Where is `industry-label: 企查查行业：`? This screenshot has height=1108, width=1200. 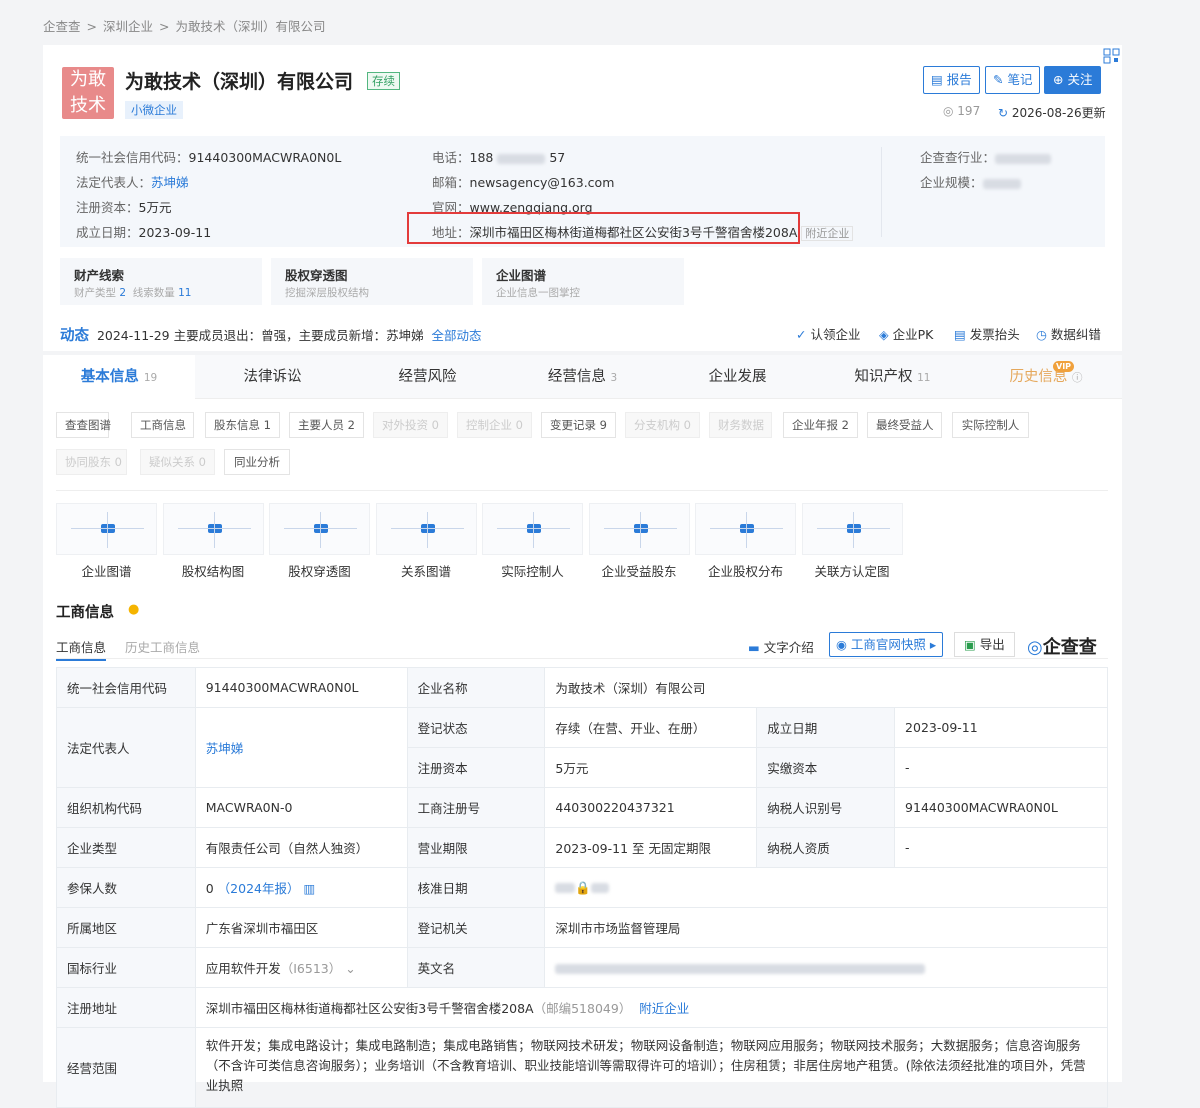 industry-label: 企查查行业： is located at coordinates (958, 157).